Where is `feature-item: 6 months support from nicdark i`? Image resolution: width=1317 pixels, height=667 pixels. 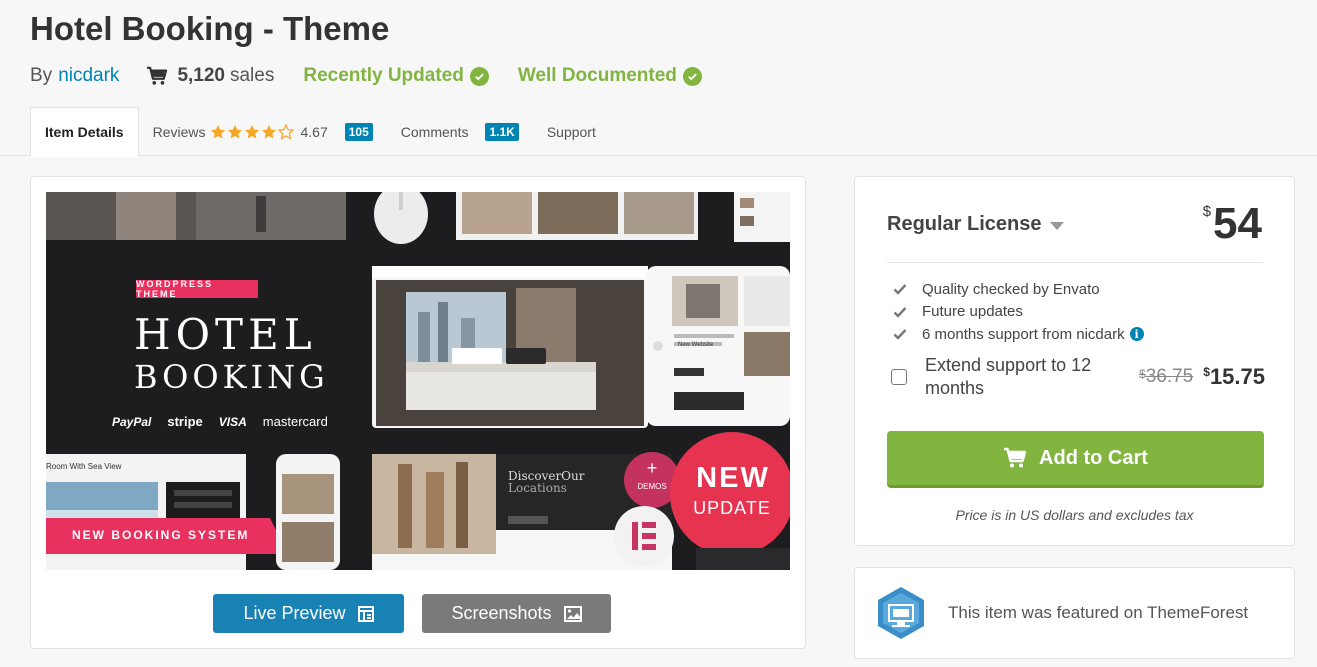
feature-item: 6 months support from nicdark i is located at coordinates (1018, 334).